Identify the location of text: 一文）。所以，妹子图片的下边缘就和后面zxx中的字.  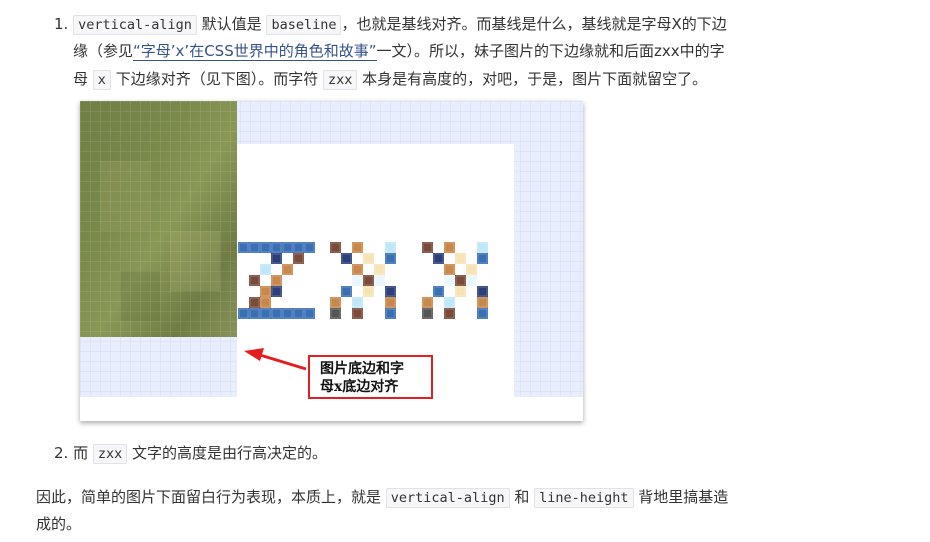
(550, 51).